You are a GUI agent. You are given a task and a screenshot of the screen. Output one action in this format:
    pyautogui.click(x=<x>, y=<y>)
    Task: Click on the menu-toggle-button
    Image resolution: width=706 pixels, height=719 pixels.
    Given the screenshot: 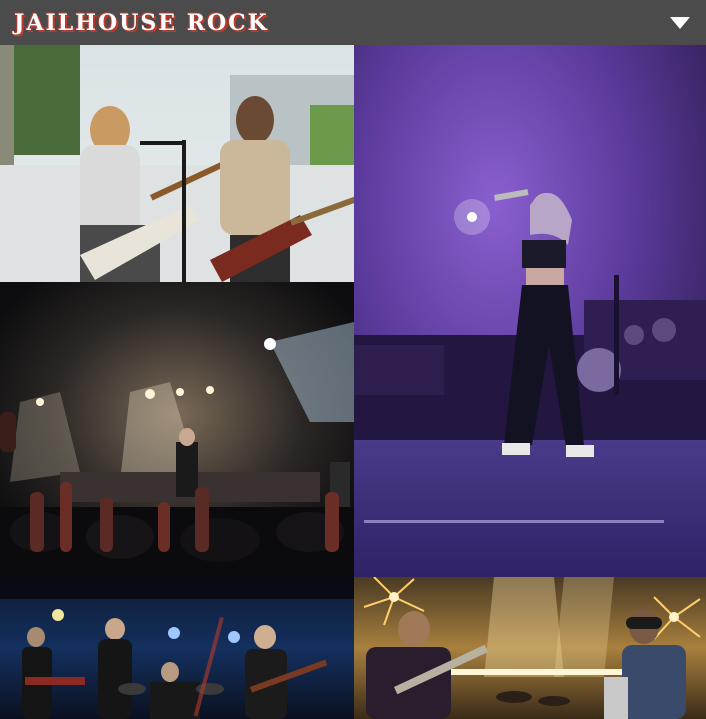 What is the action you would take?
    pyautogui.click(x=680, y=23)
    